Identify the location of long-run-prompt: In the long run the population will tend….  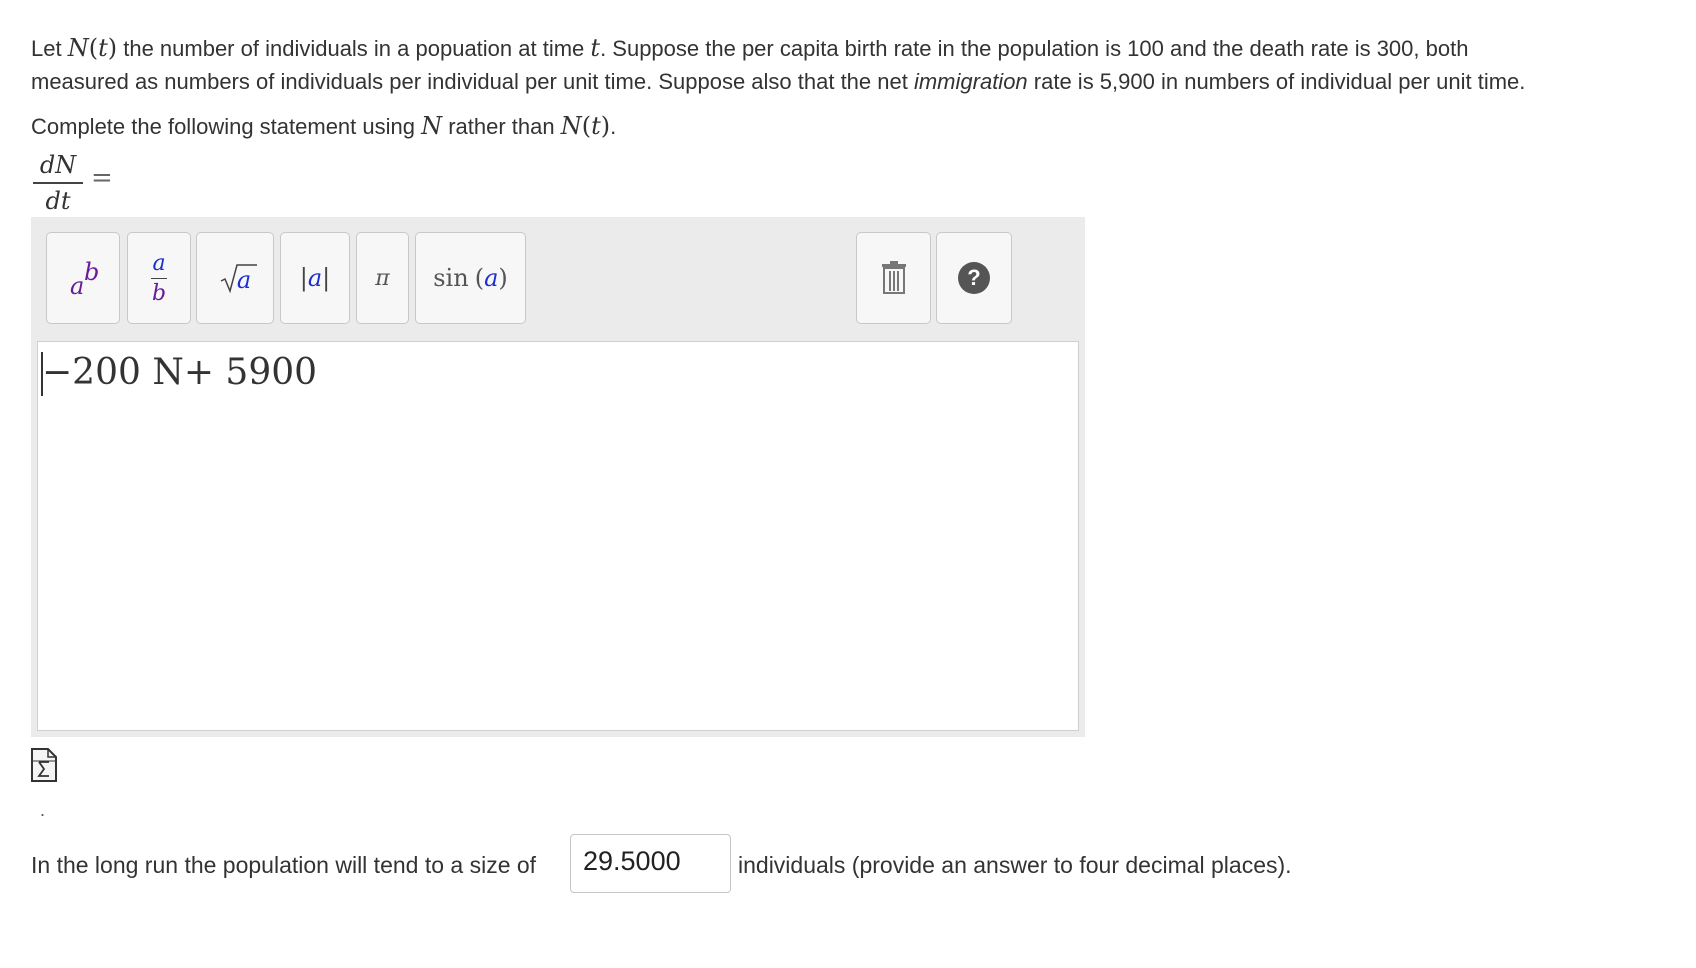
(284, 865).